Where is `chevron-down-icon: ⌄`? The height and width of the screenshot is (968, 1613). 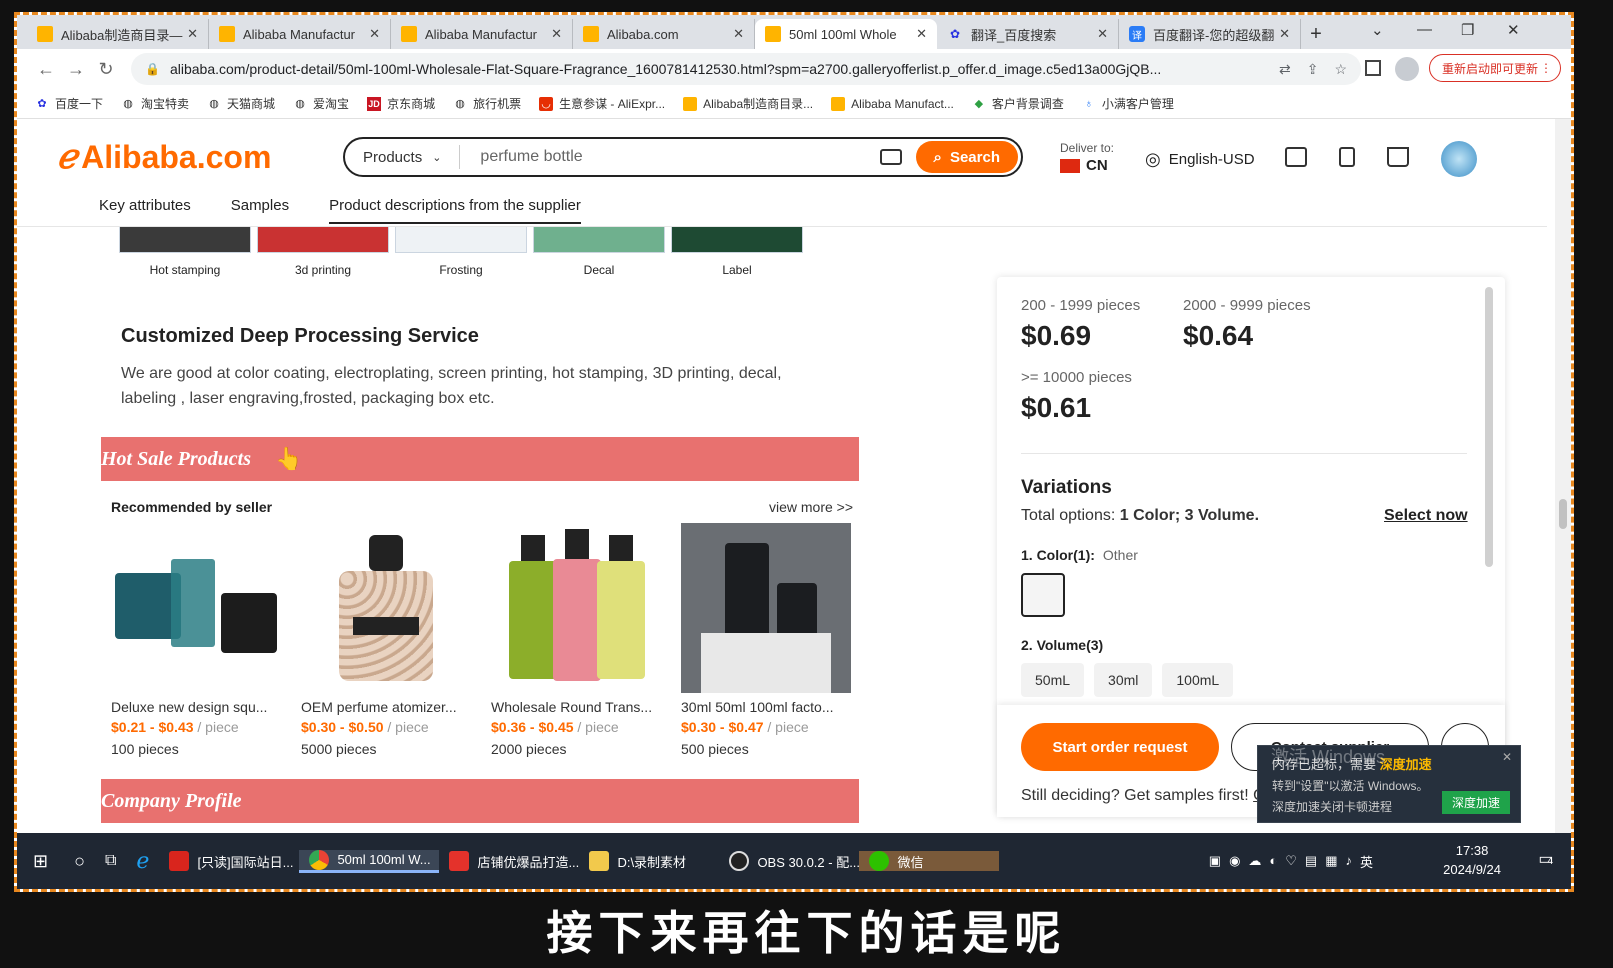
chevron-down-icon: ⌄ is located at coordinates (437, 157).